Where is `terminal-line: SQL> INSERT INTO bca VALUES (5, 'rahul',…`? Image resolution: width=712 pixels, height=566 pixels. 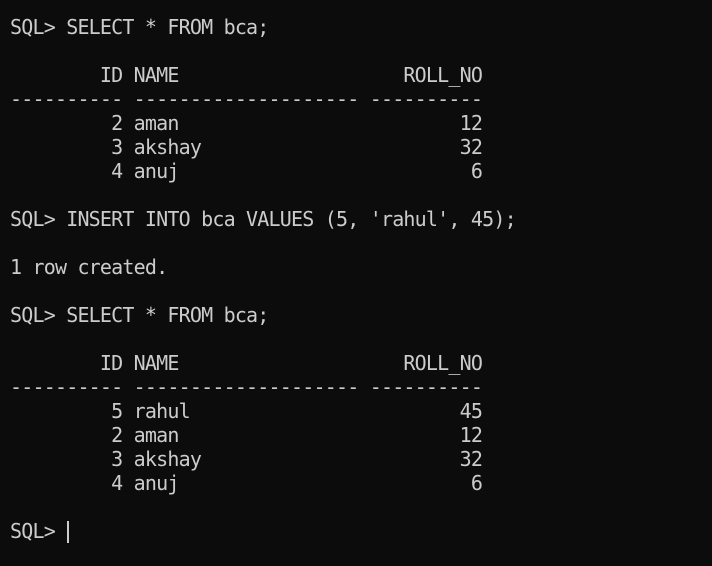 terminal-line: SQL> INSERT INTO bca VALUES (5, 'rahul',… is located at coordinates (263, 219).